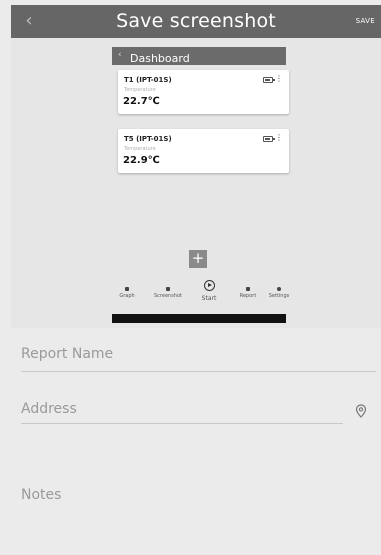 The width and height of the screenshot is (381, 555). What do you see at coordinates (127, 296) in the screenshot?
I see `tab-label: Graph` at bounding box center [127, 296].